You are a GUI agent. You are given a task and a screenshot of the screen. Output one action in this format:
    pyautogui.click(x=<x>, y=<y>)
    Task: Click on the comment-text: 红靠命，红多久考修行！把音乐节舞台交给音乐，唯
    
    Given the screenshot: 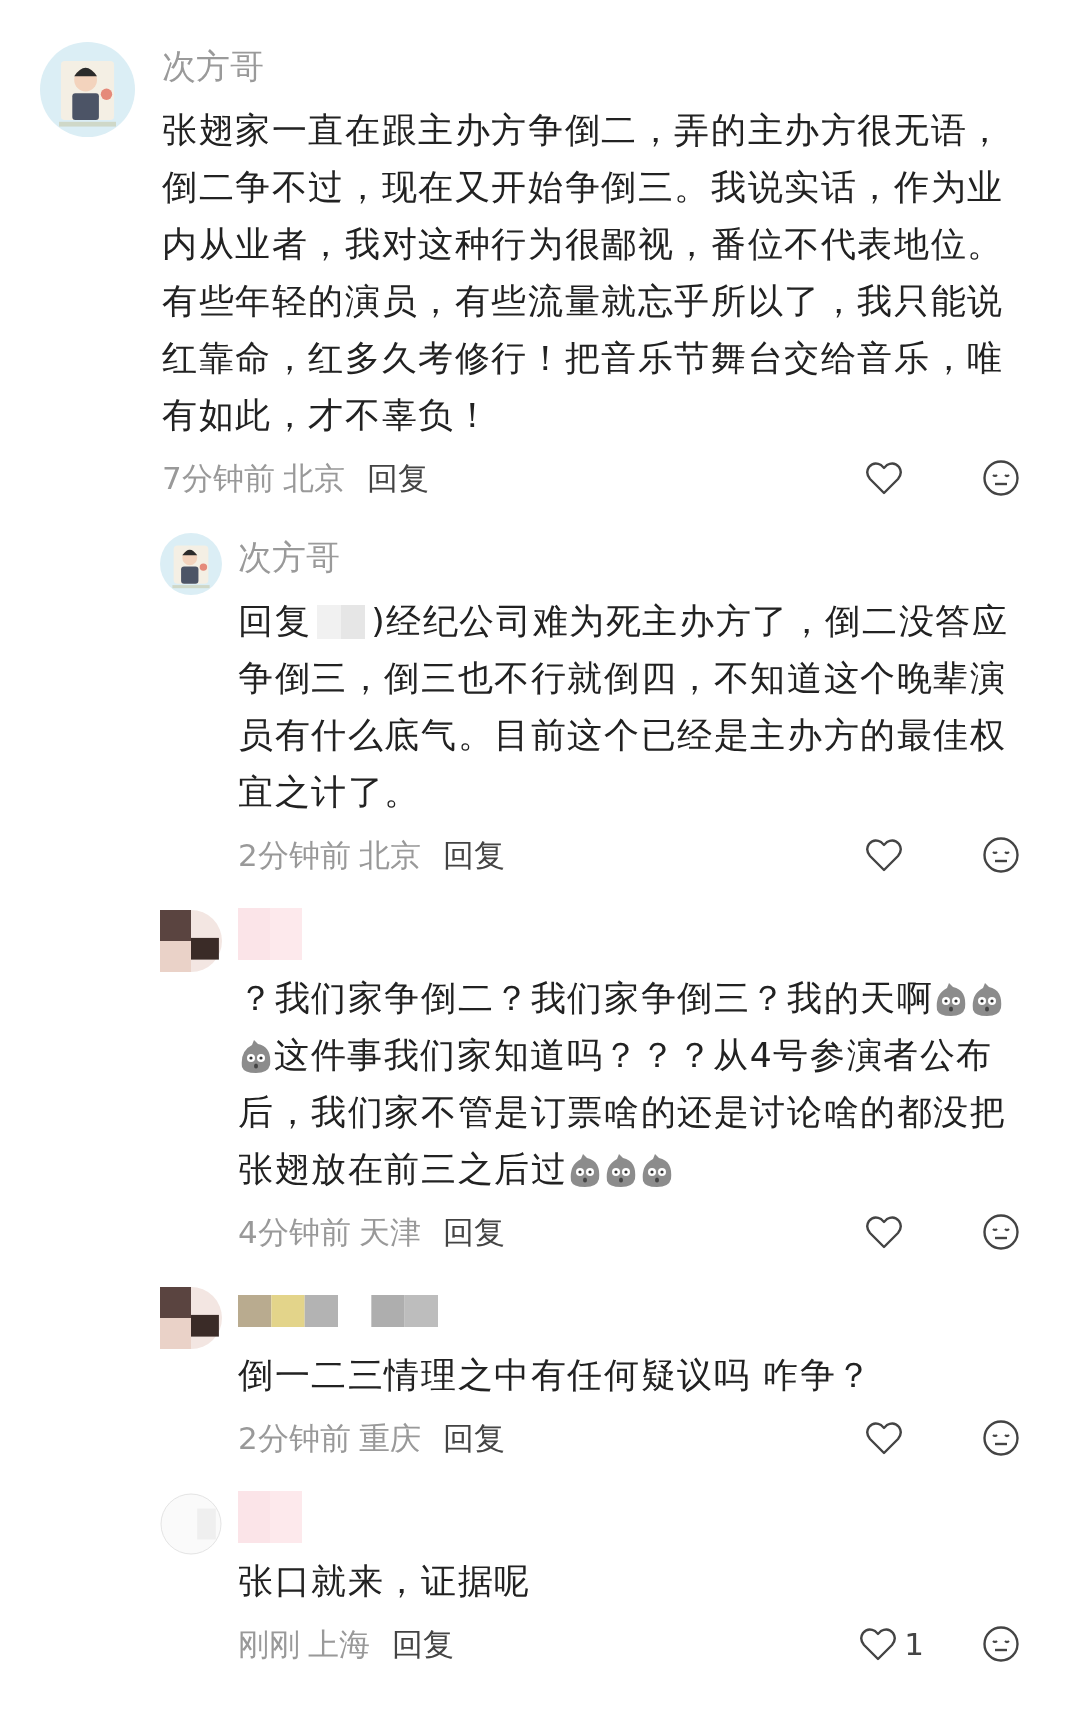 What is the action you would take?
    pyautogui.click(x=583, y=358)
    